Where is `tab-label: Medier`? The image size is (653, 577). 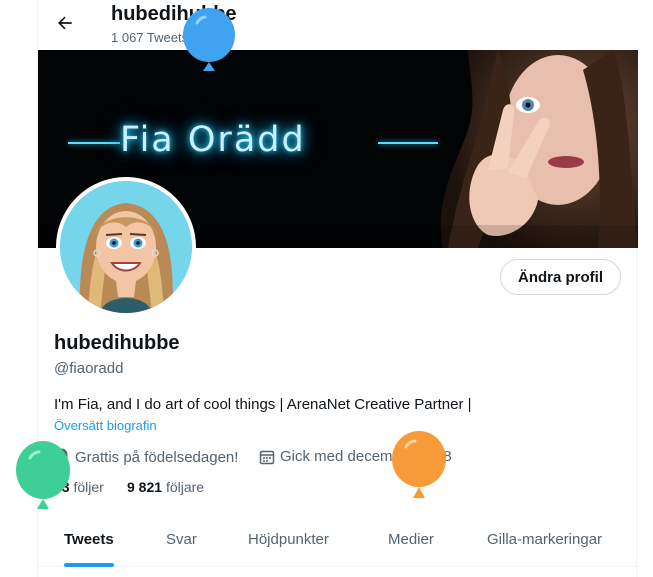 tab-label: Medier is located at coordinates (411, 539).